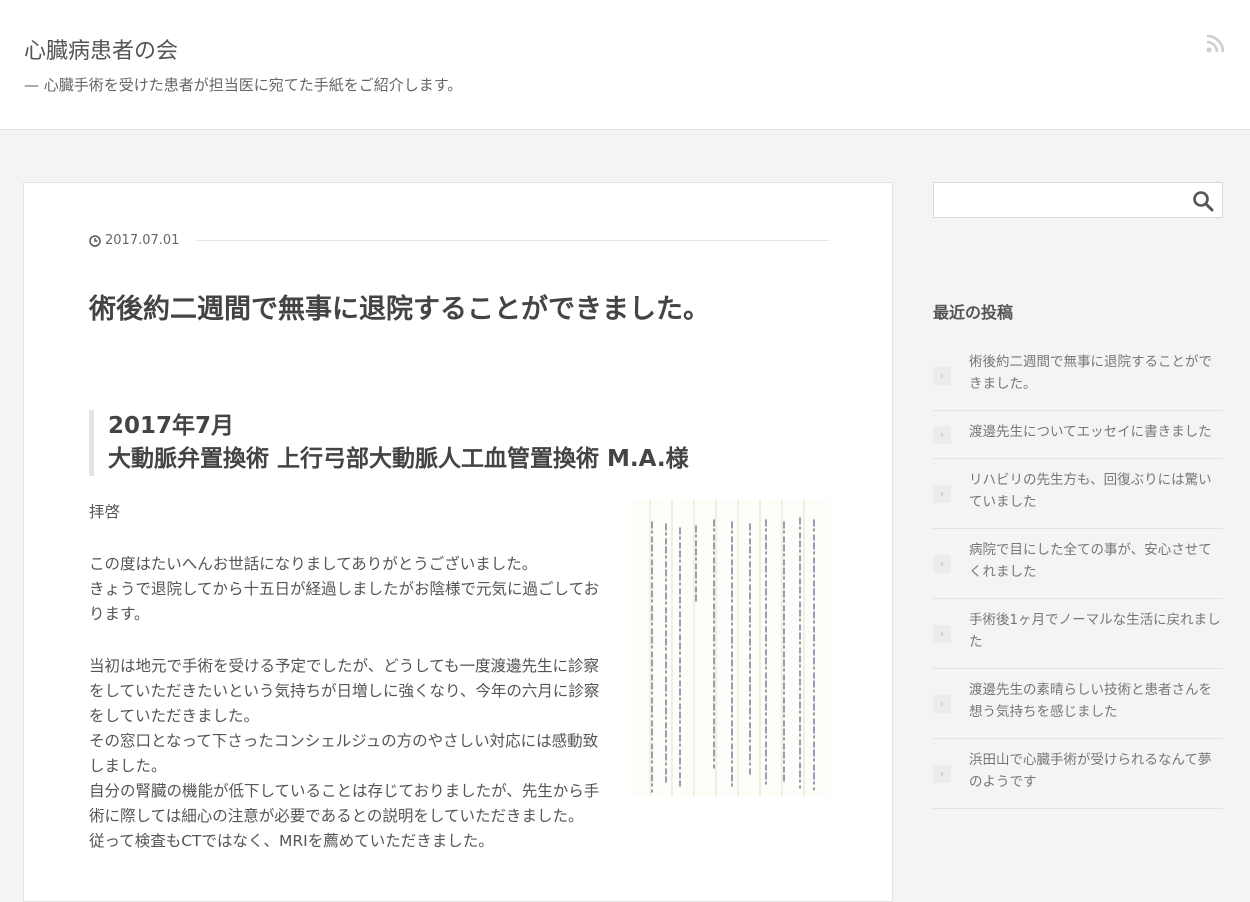  I want to click on body-paragraph: 拝啓, so click(105, 512).